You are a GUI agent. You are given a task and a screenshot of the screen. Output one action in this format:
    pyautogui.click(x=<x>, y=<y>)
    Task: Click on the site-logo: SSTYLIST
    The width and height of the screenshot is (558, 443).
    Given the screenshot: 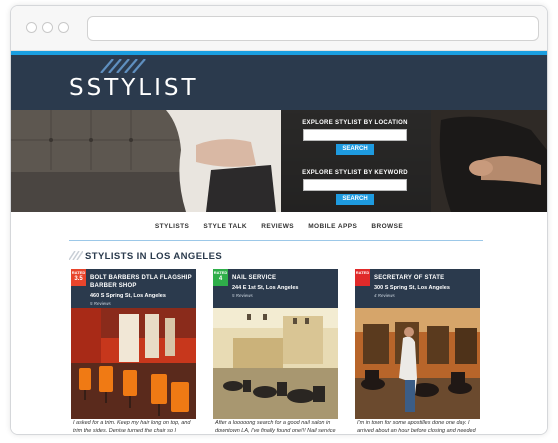 What is the action you would take?
    pyautogui.click(x=134, y=88)
    